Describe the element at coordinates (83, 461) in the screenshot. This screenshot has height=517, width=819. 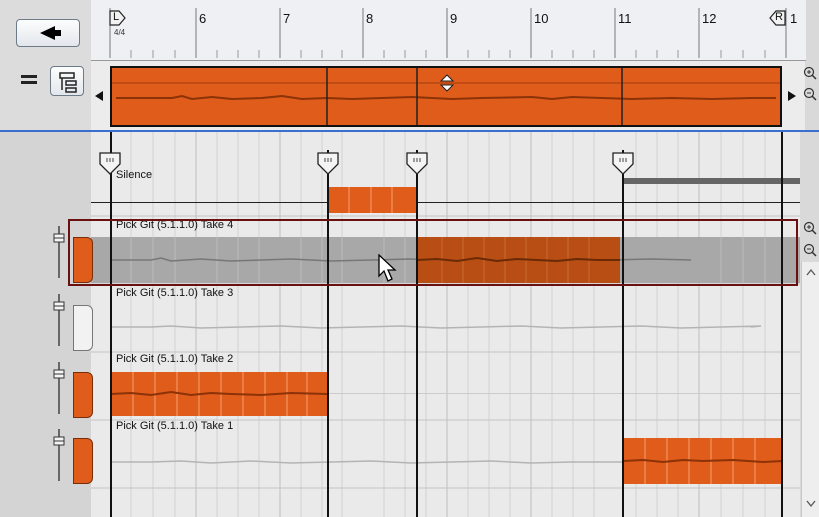
I see `take-1-tab` at that location.